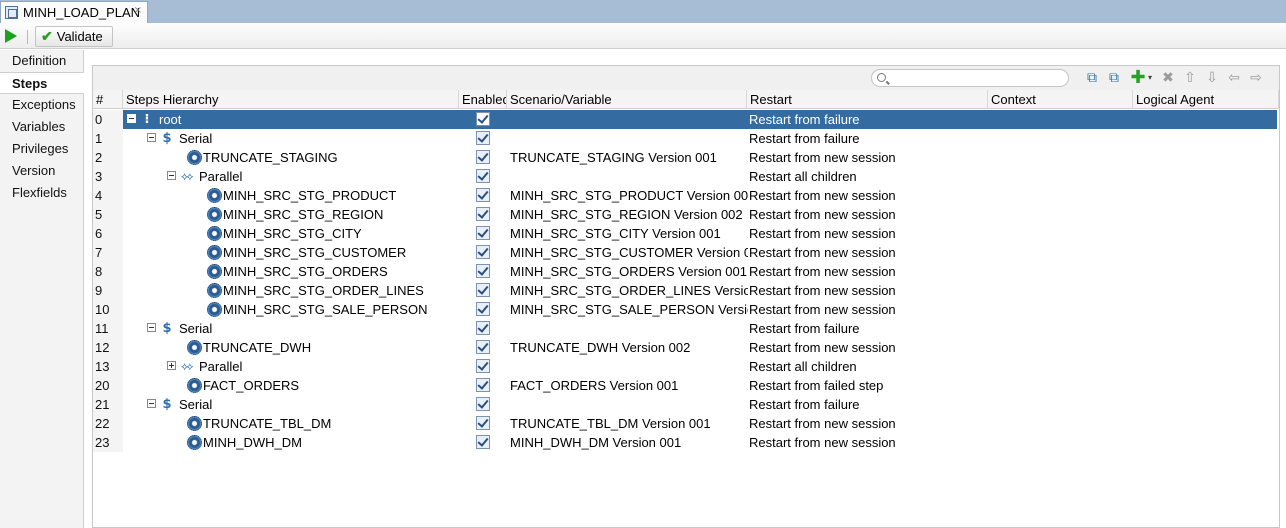 The height and width of the screenshot is (528, 1286). Describe the element at coordinates (1256, 78) in the screenshot. I see `move-right-icon: ⇨` at that location.